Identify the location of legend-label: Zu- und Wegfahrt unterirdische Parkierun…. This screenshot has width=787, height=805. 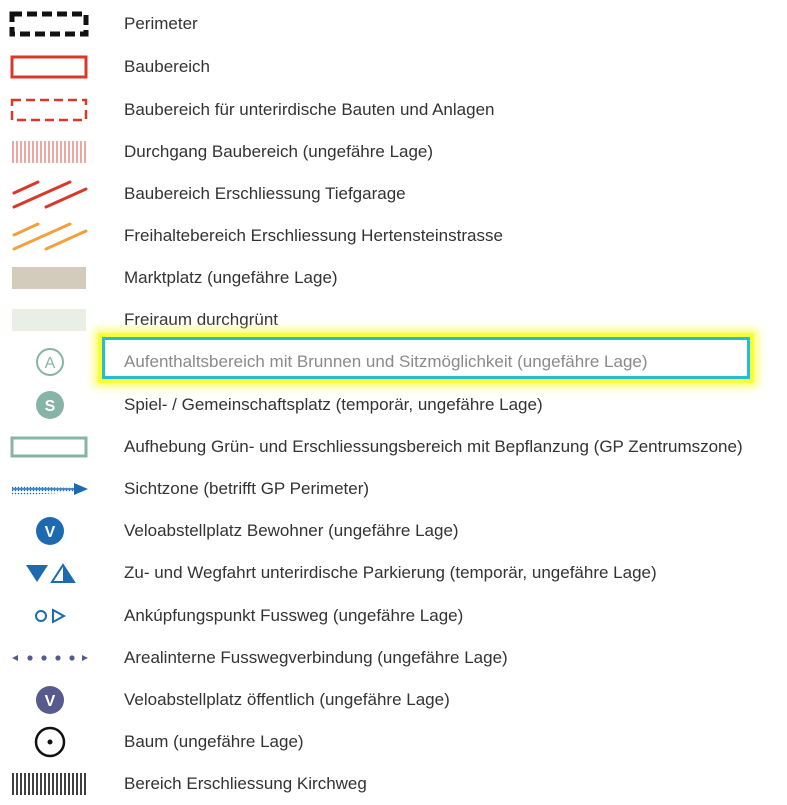
(390, 572).